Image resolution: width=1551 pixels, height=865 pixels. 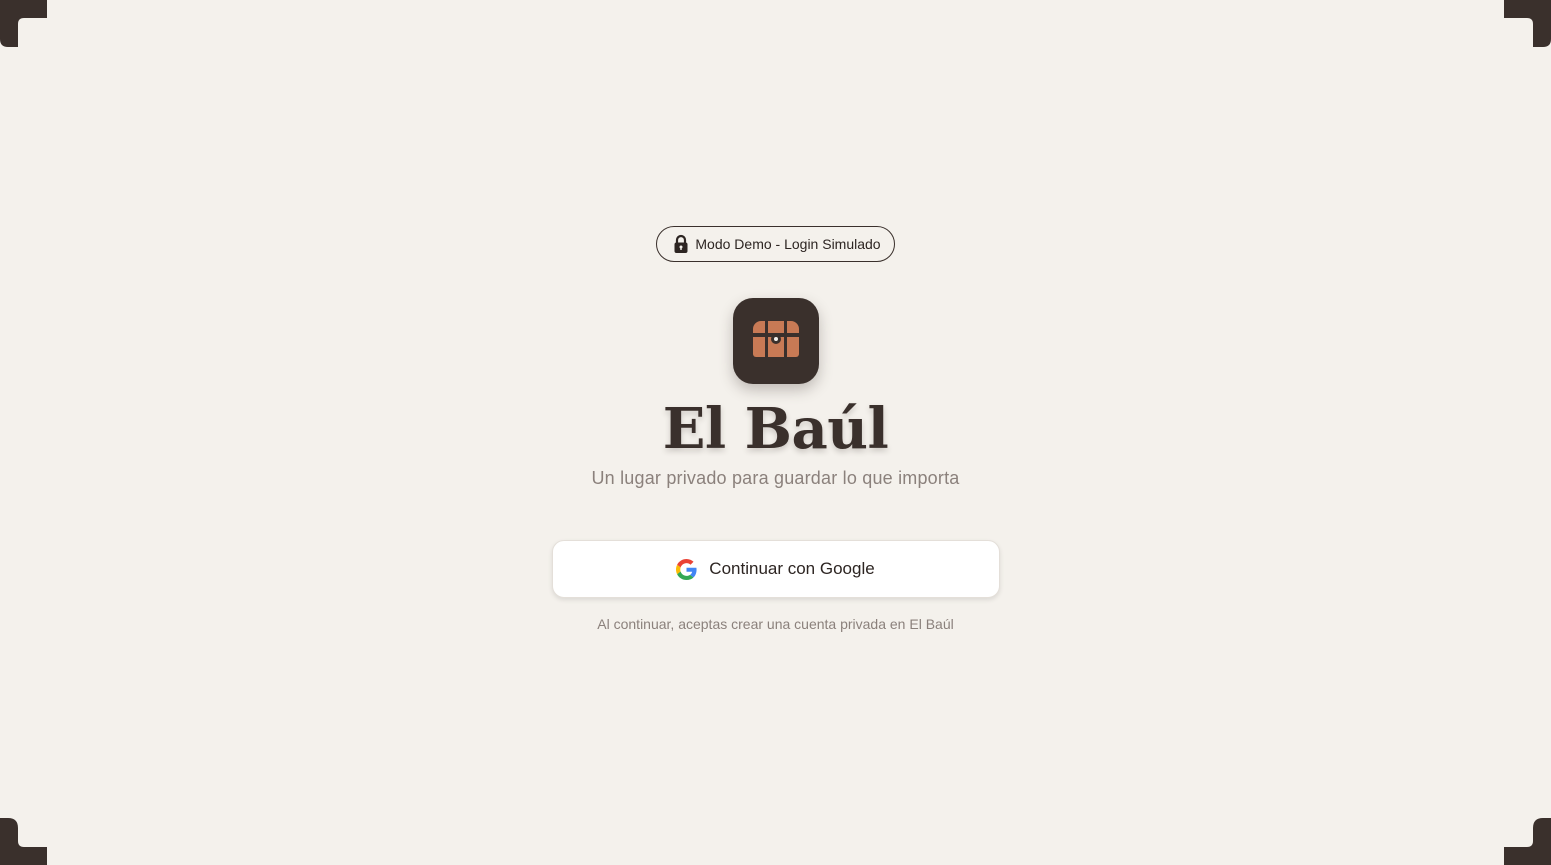 What do you see at coordinates (792, 568) in the screenshot?
I see `google-button-label: Continuar con Google` at bounding box center [792, 568].